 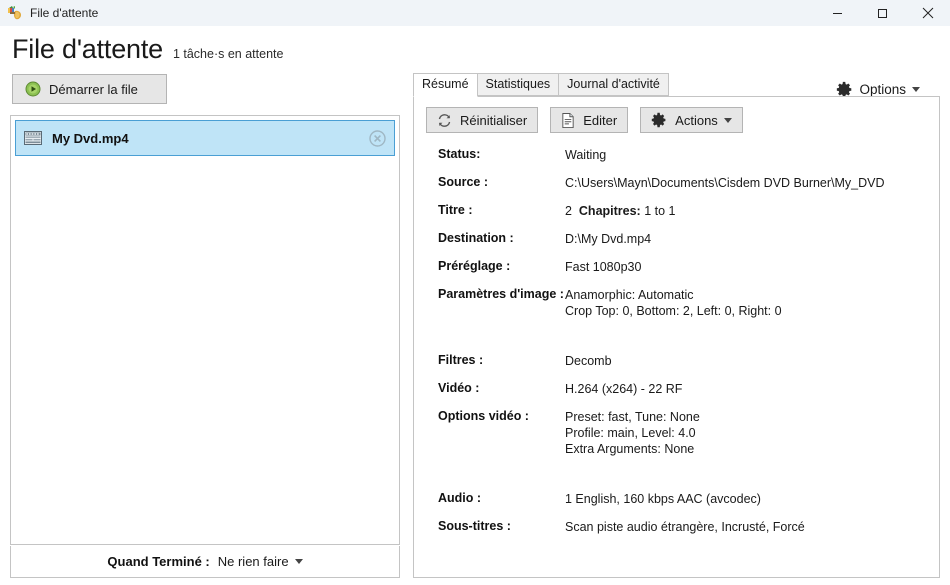 What do you see at coordinates (87, 49) in the screenshot?
I see `page-title: File d'attente` at bounding box center [87, 49].